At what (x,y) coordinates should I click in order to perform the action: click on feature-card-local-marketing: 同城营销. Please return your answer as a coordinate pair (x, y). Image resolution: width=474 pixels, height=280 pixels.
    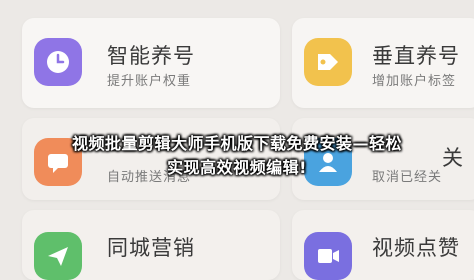
    Looking at the image, I should click on (151, 245).